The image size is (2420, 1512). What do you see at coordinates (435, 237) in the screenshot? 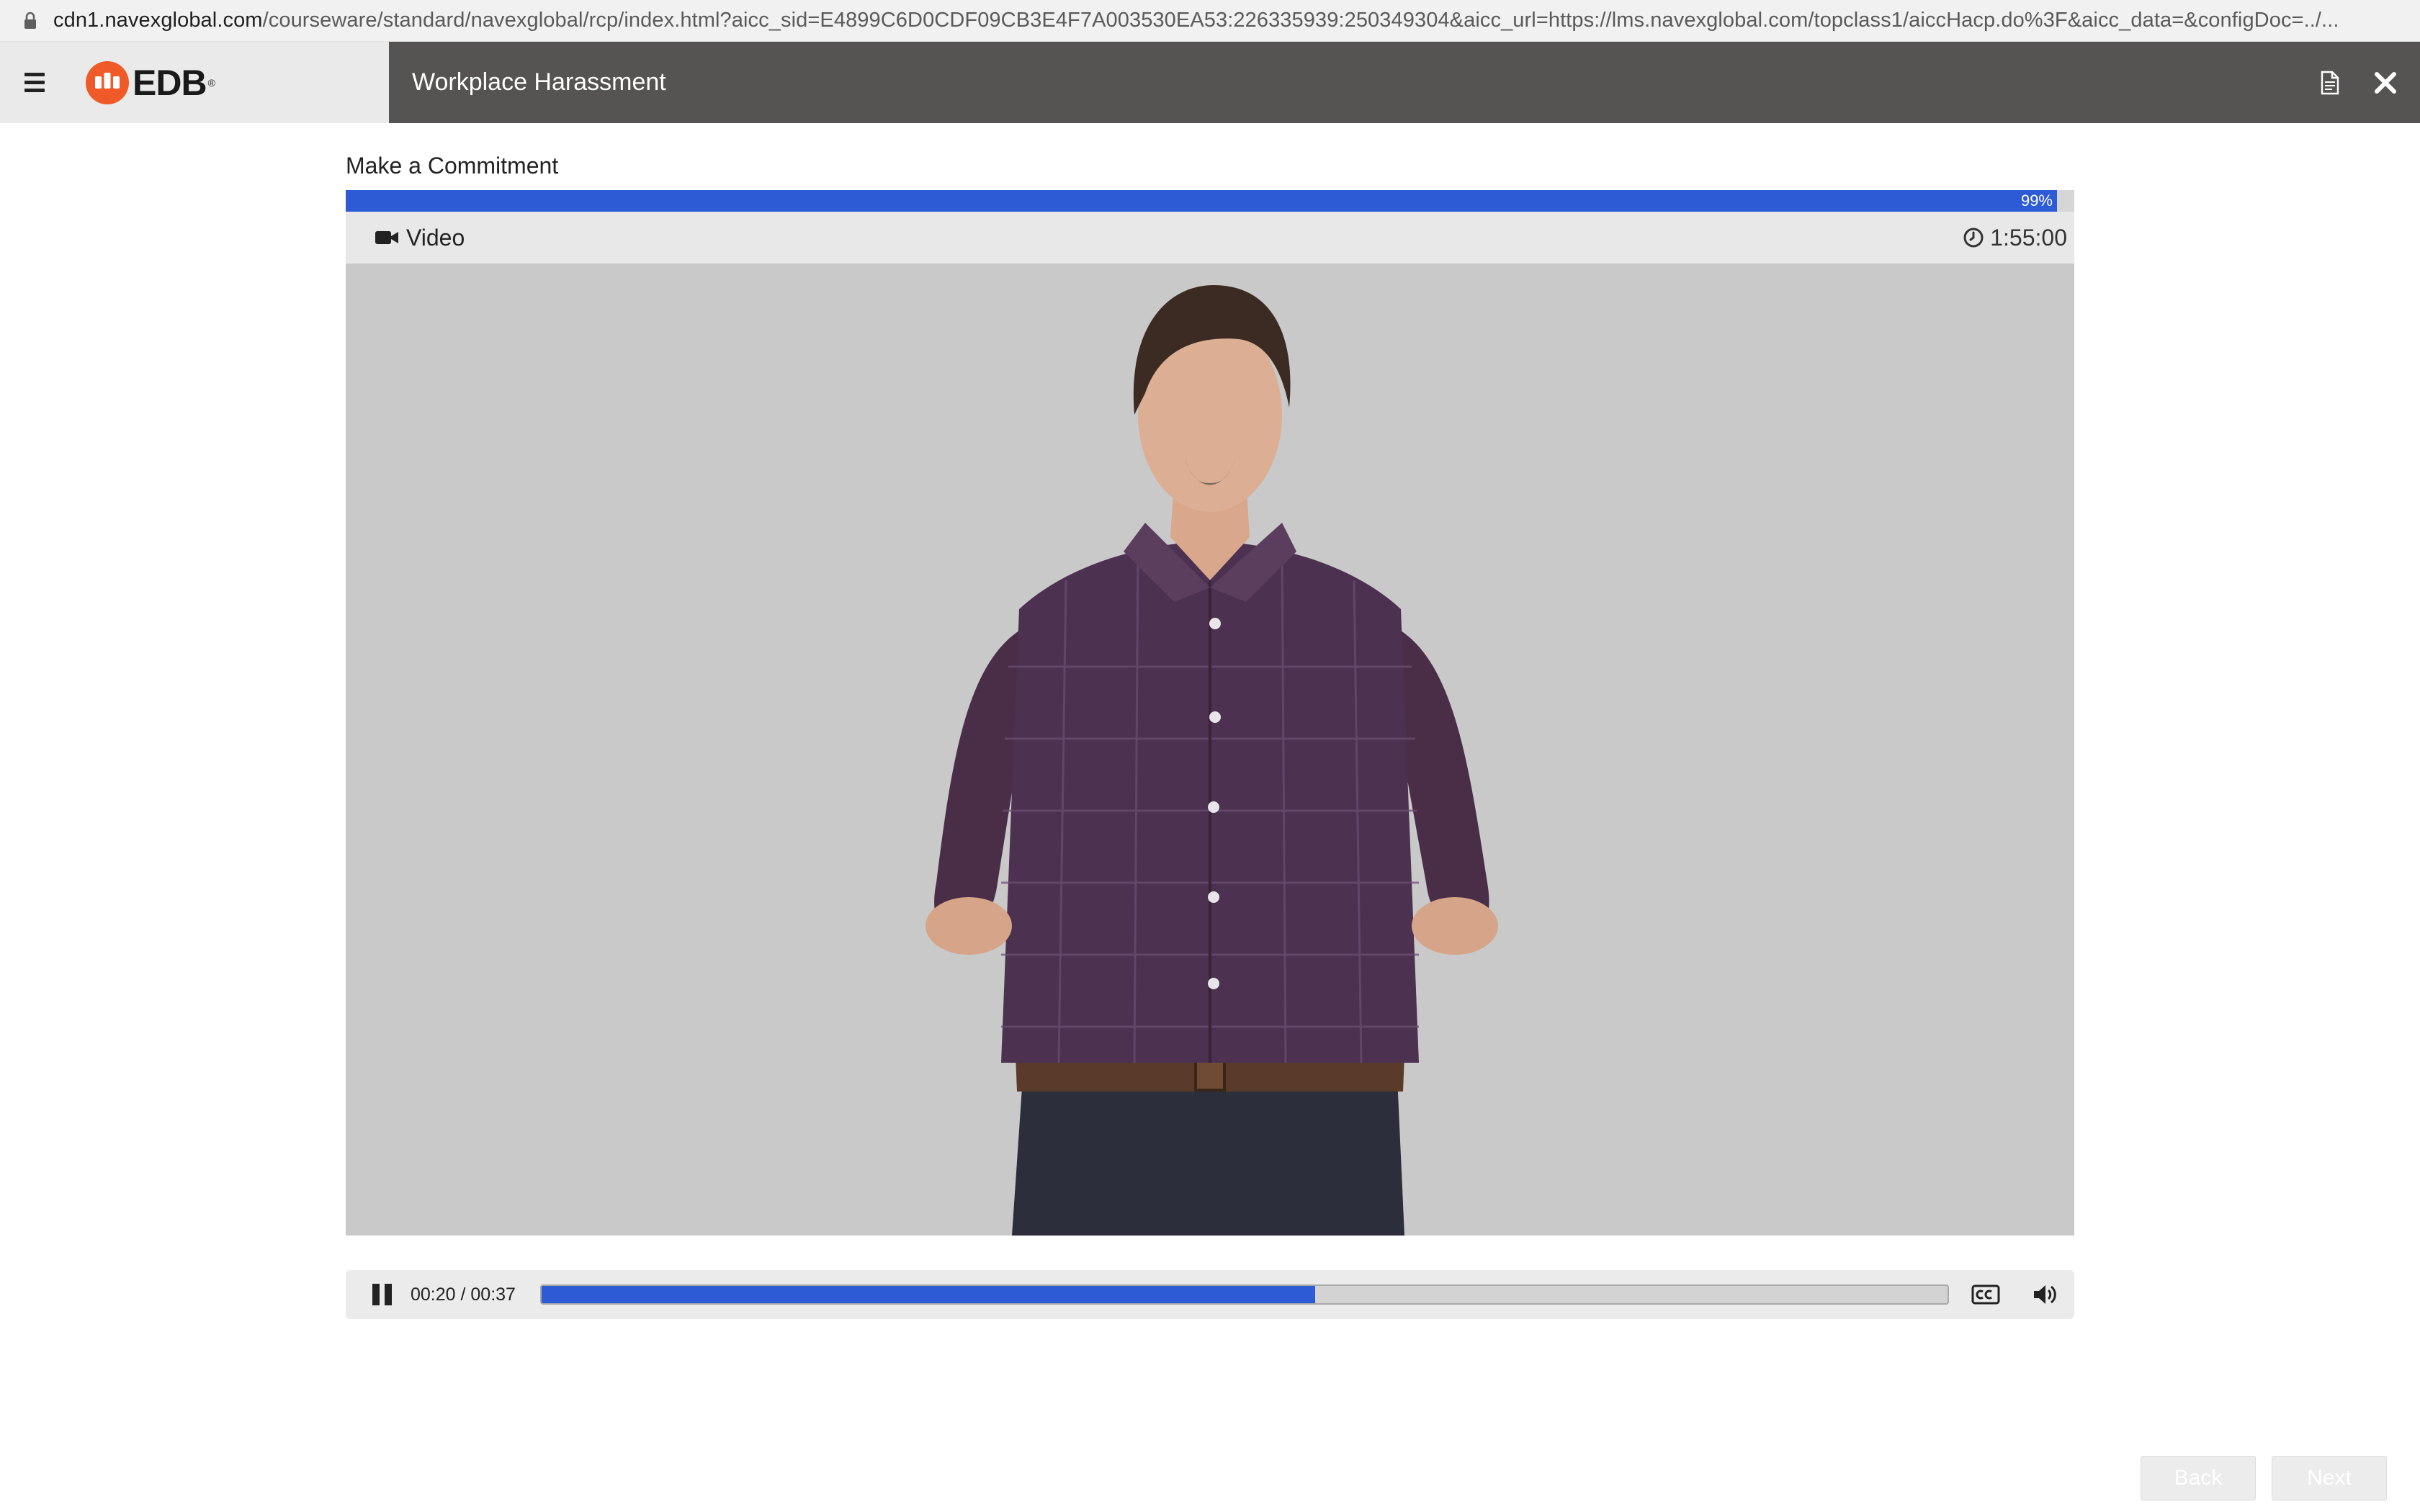
I see `media-type-label: Video` at bounding box center [435, 237].